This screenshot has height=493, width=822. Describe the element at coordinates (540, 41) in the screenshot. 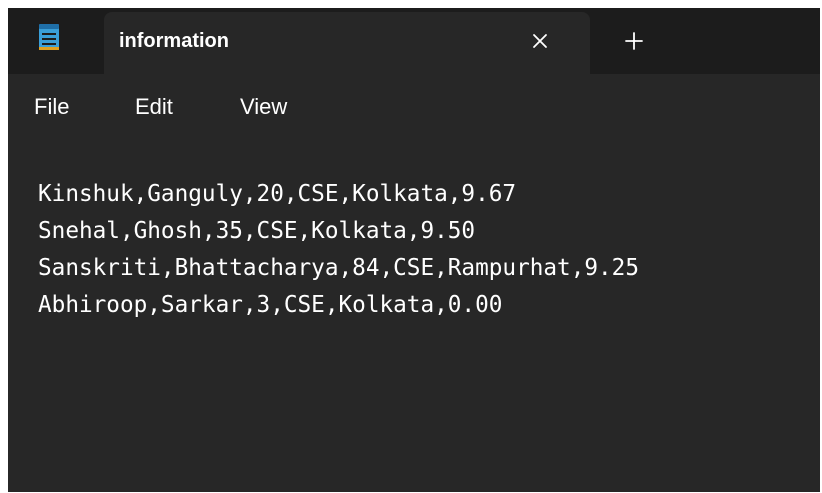

I see `close-icon` at that location.